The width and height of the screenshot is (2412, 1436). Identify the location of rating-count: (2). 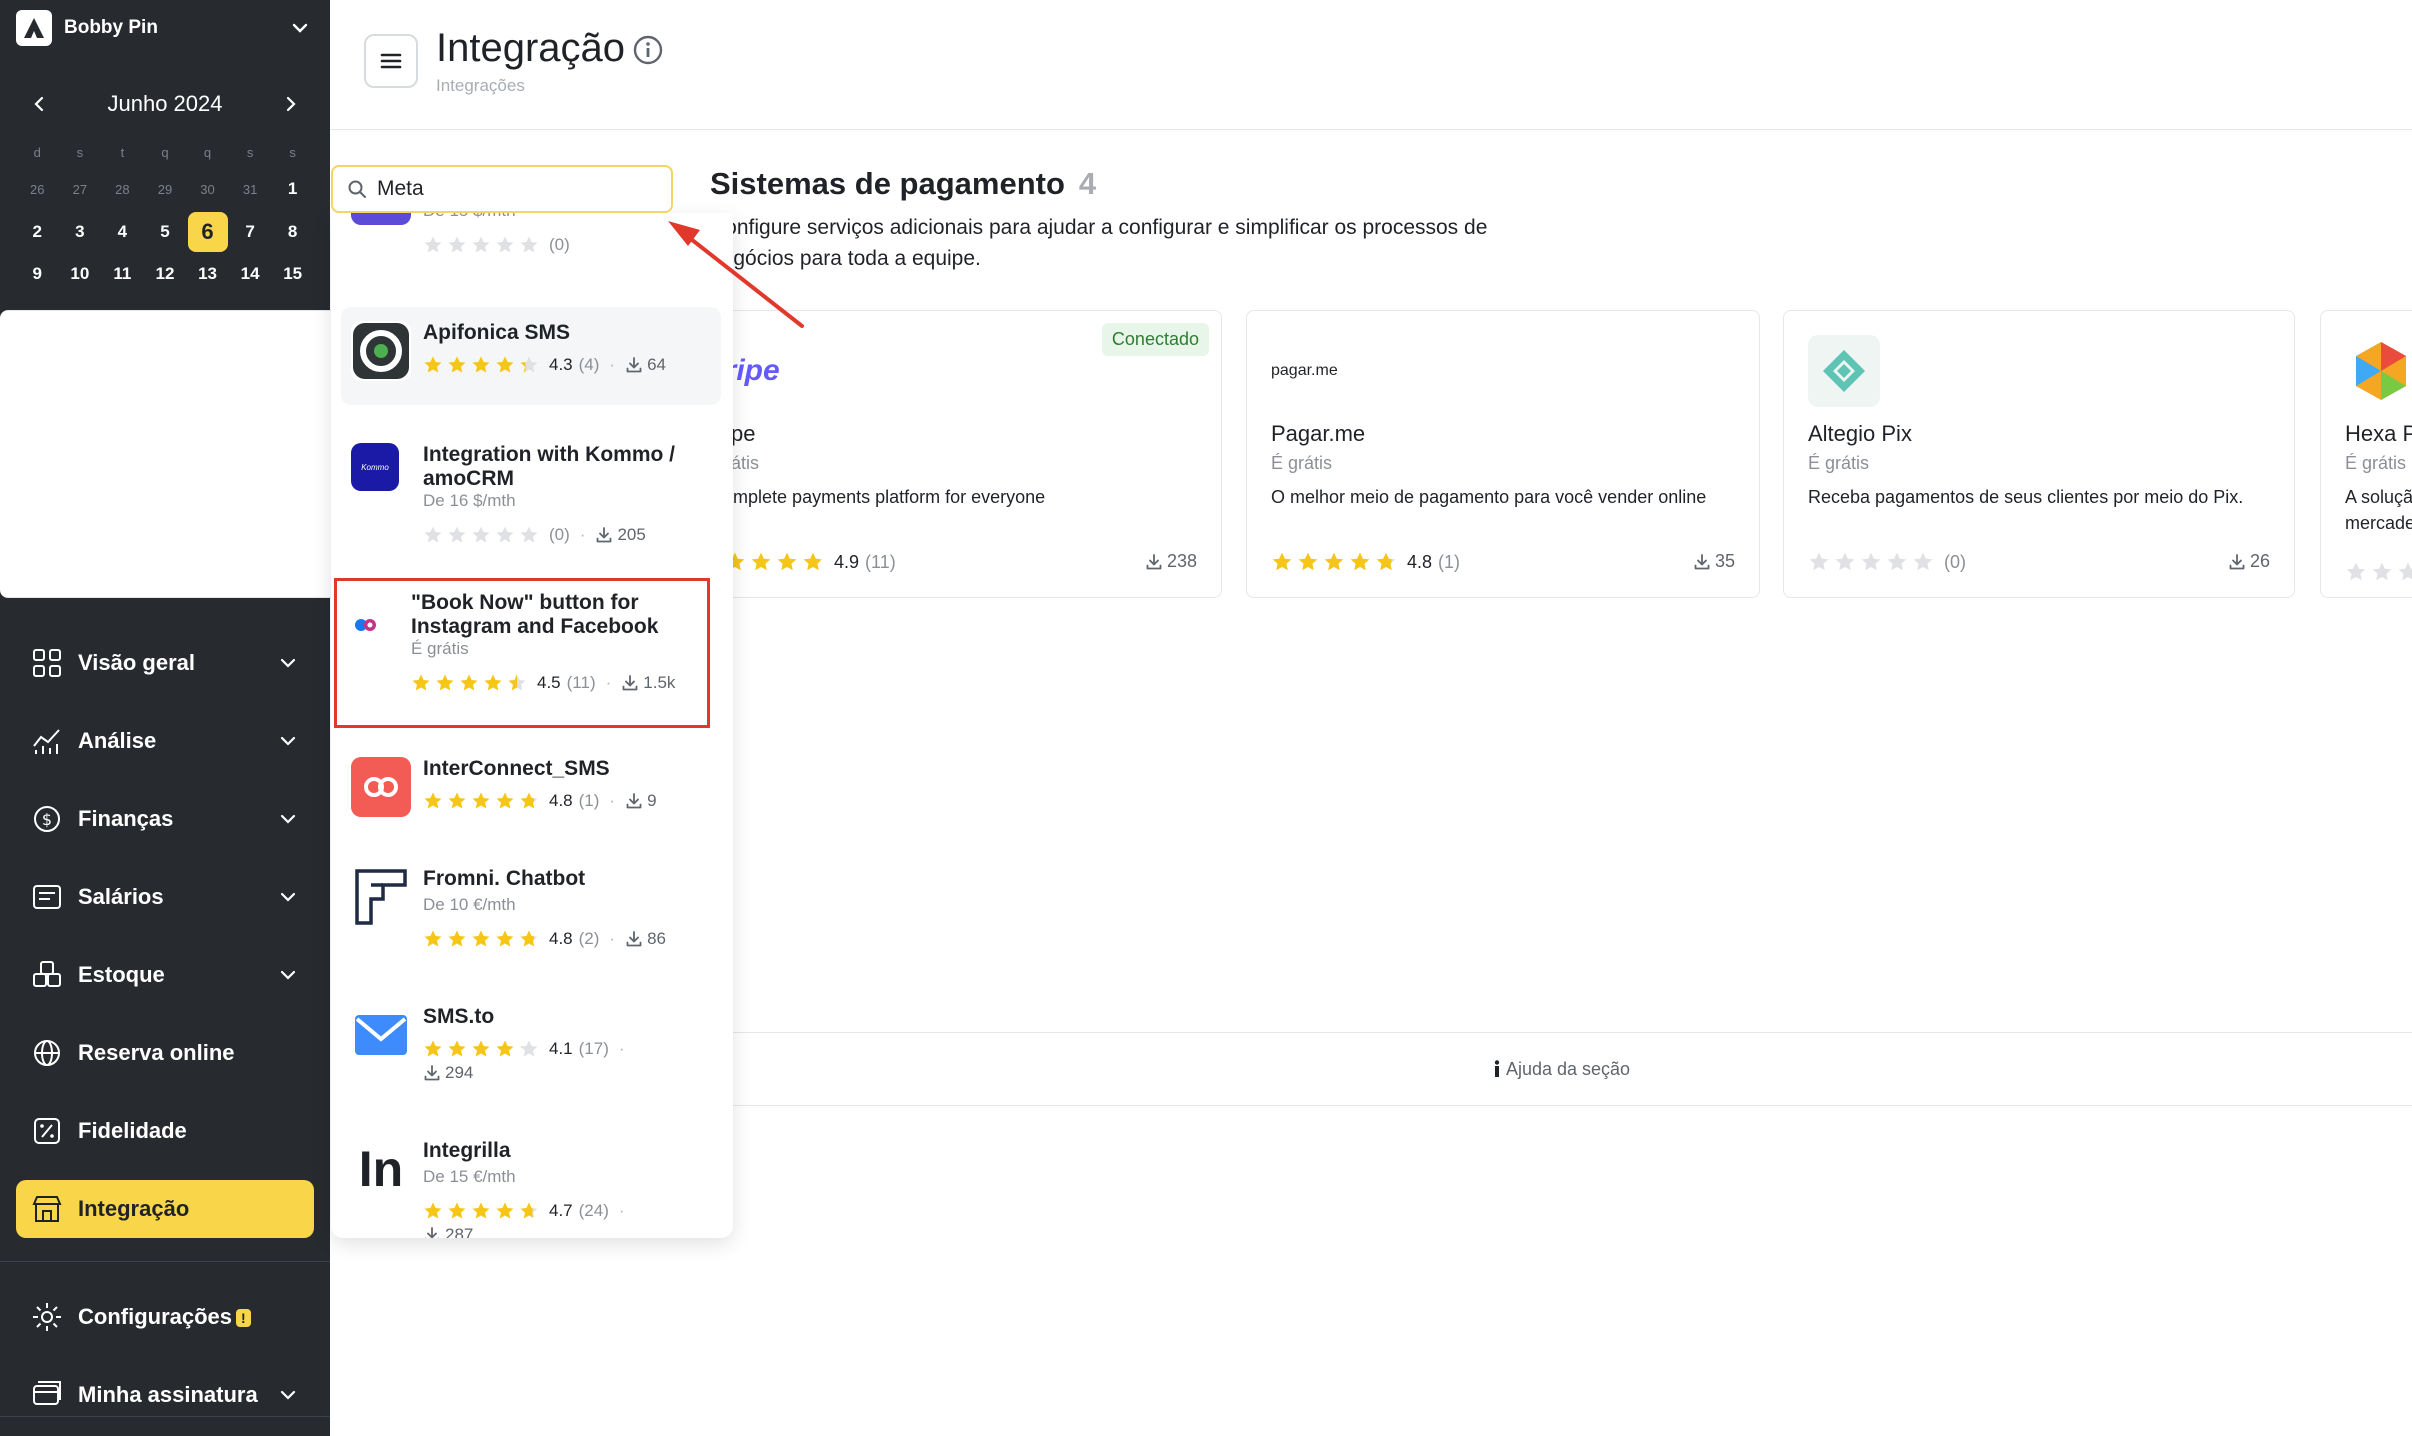
(589, 938).